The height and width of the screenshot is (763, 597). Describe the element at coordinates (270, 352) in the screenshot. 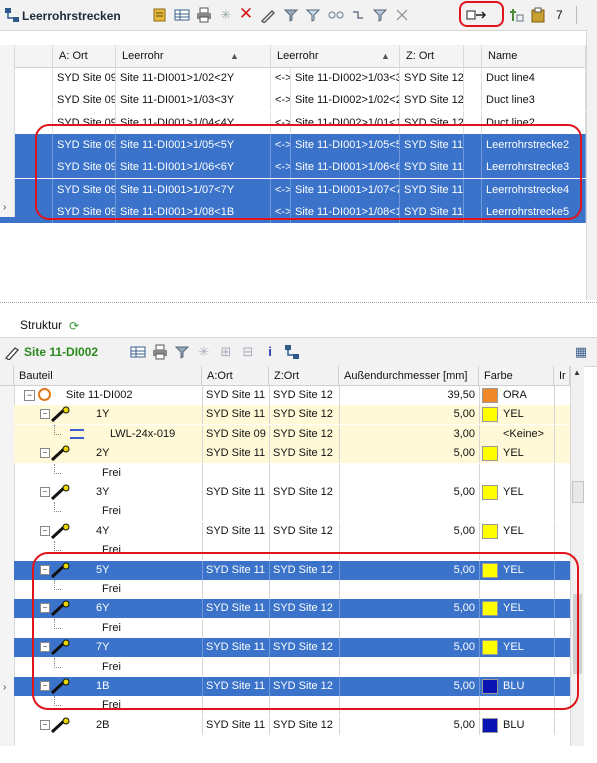

I see `info-icon: i` at that location.